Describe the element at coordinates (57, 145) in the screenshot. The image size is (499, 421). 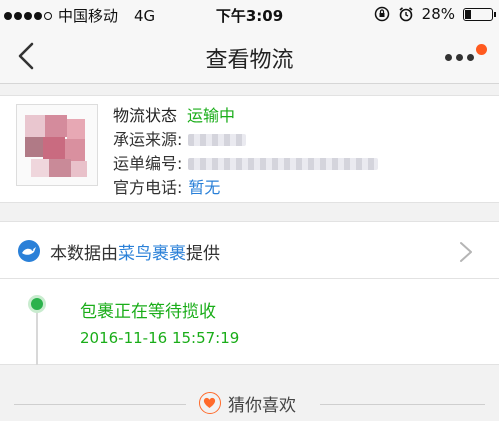
I see `product-thumbnail` at that location.